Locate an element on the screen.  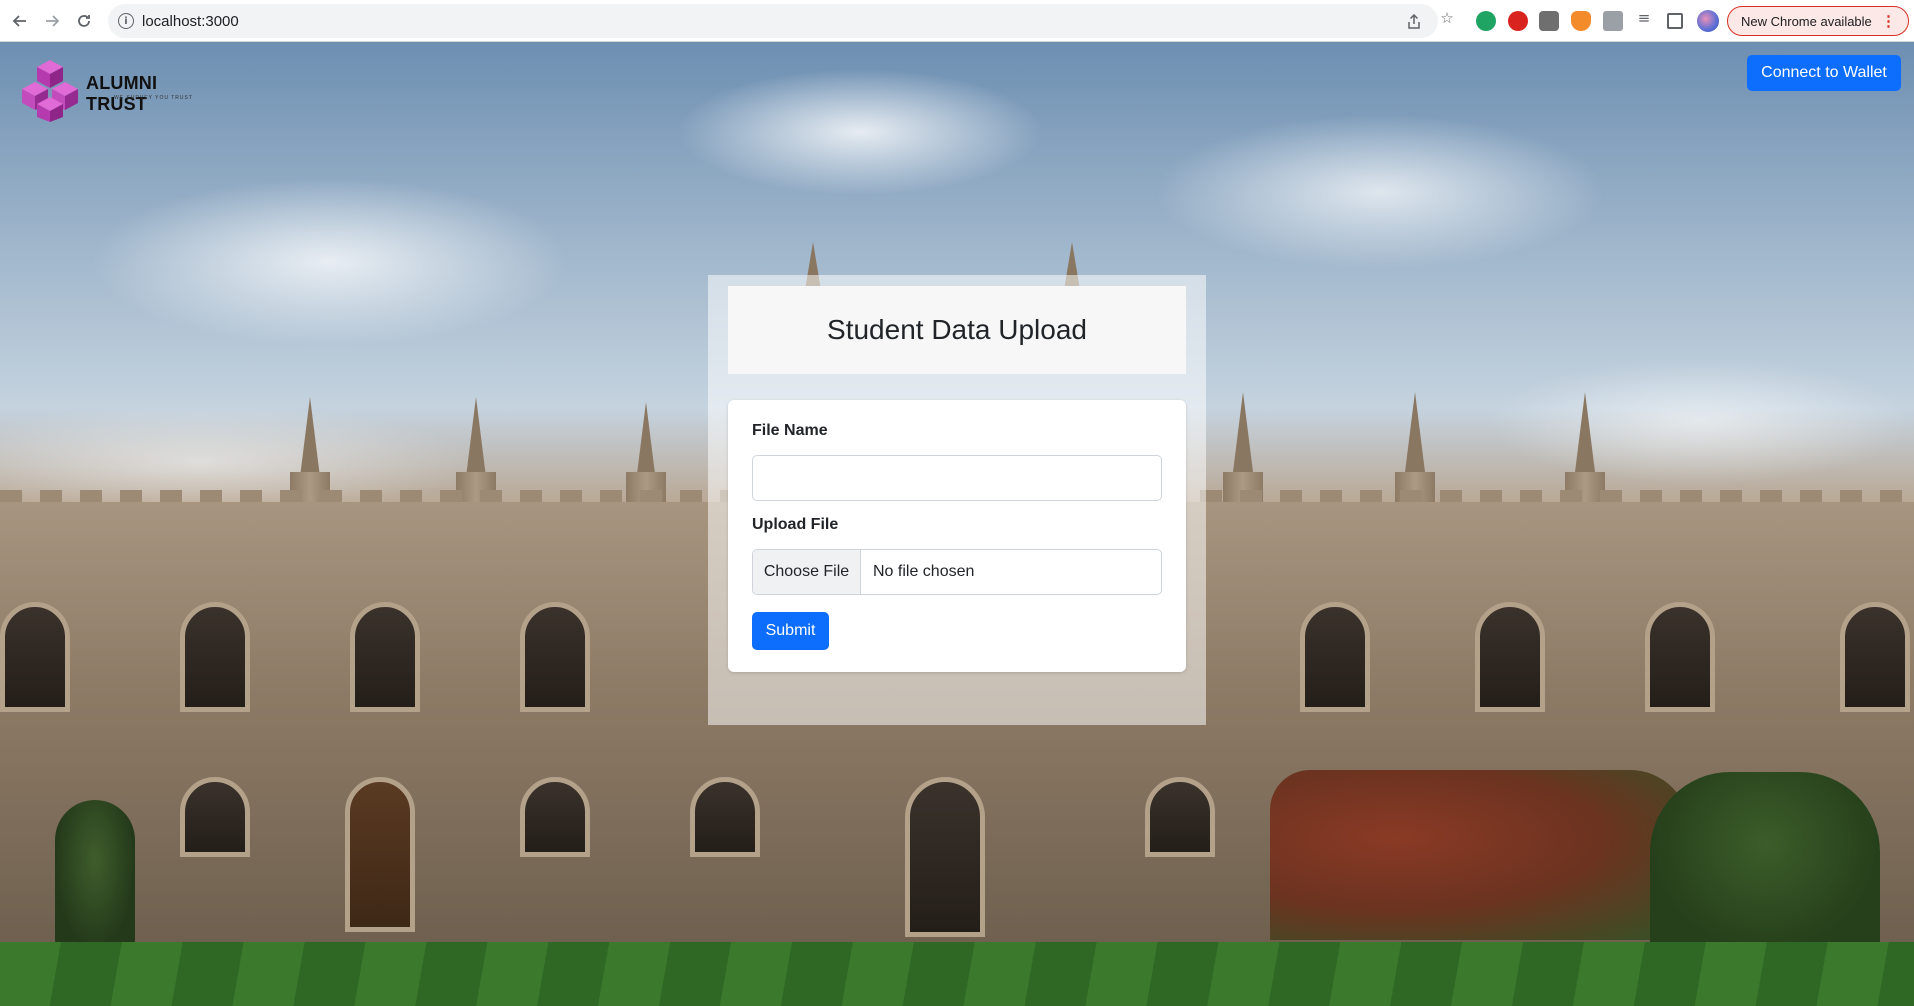
brand-name: ALUMNI TRUST is located at coordinates (122, 93).